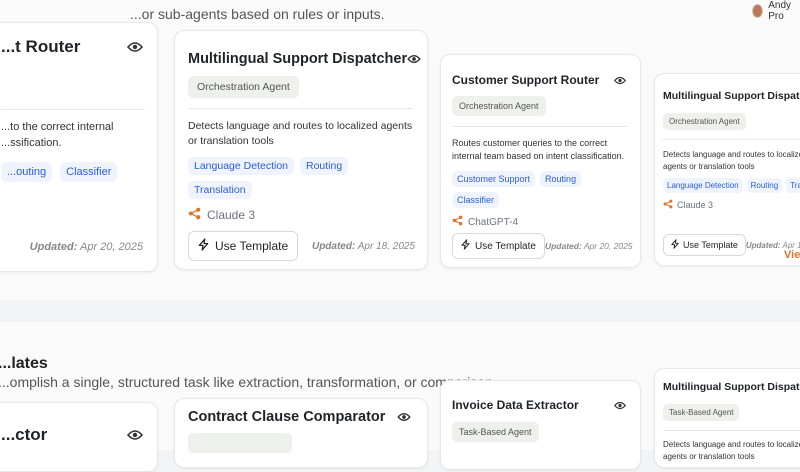 This screenshot has height=472, width=800. I want to click on template-card: Contract Clause Comparator, so click(301, 433).